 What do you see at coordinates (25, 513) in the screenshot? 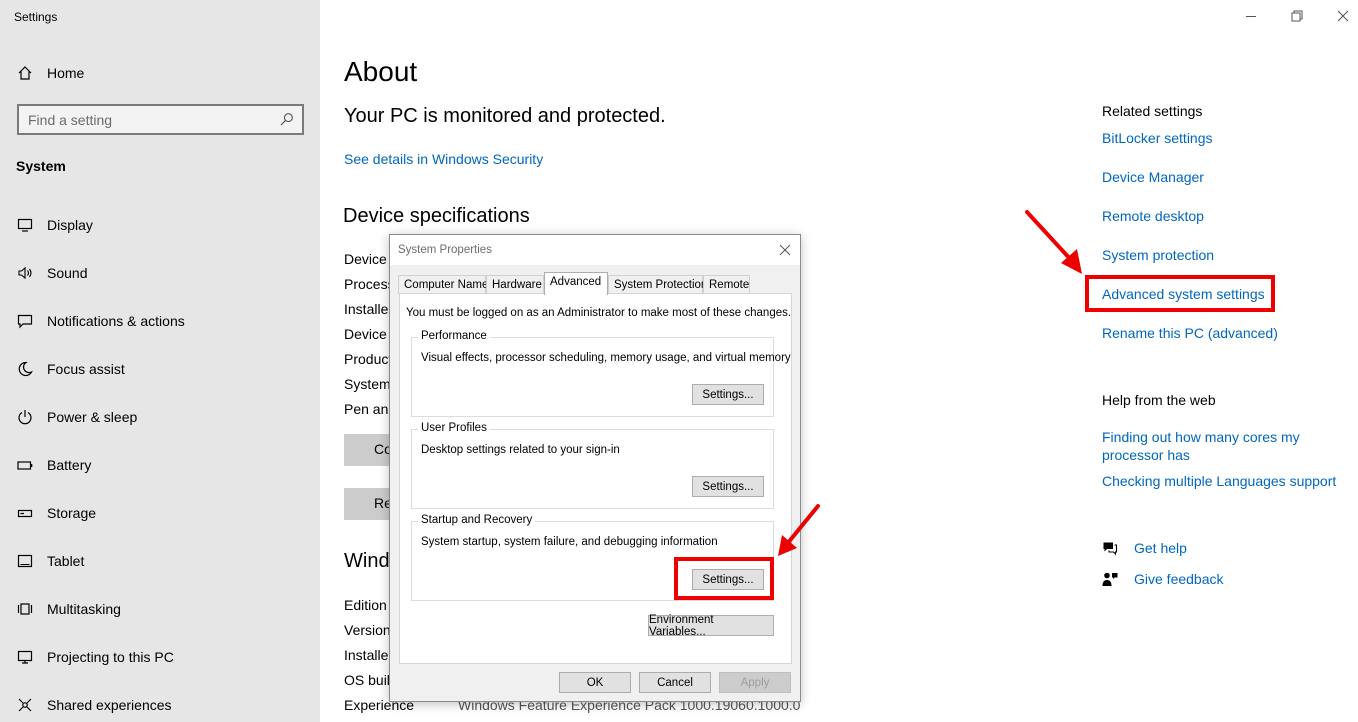
I see `storage-icon` at bounding box center [25, 513].